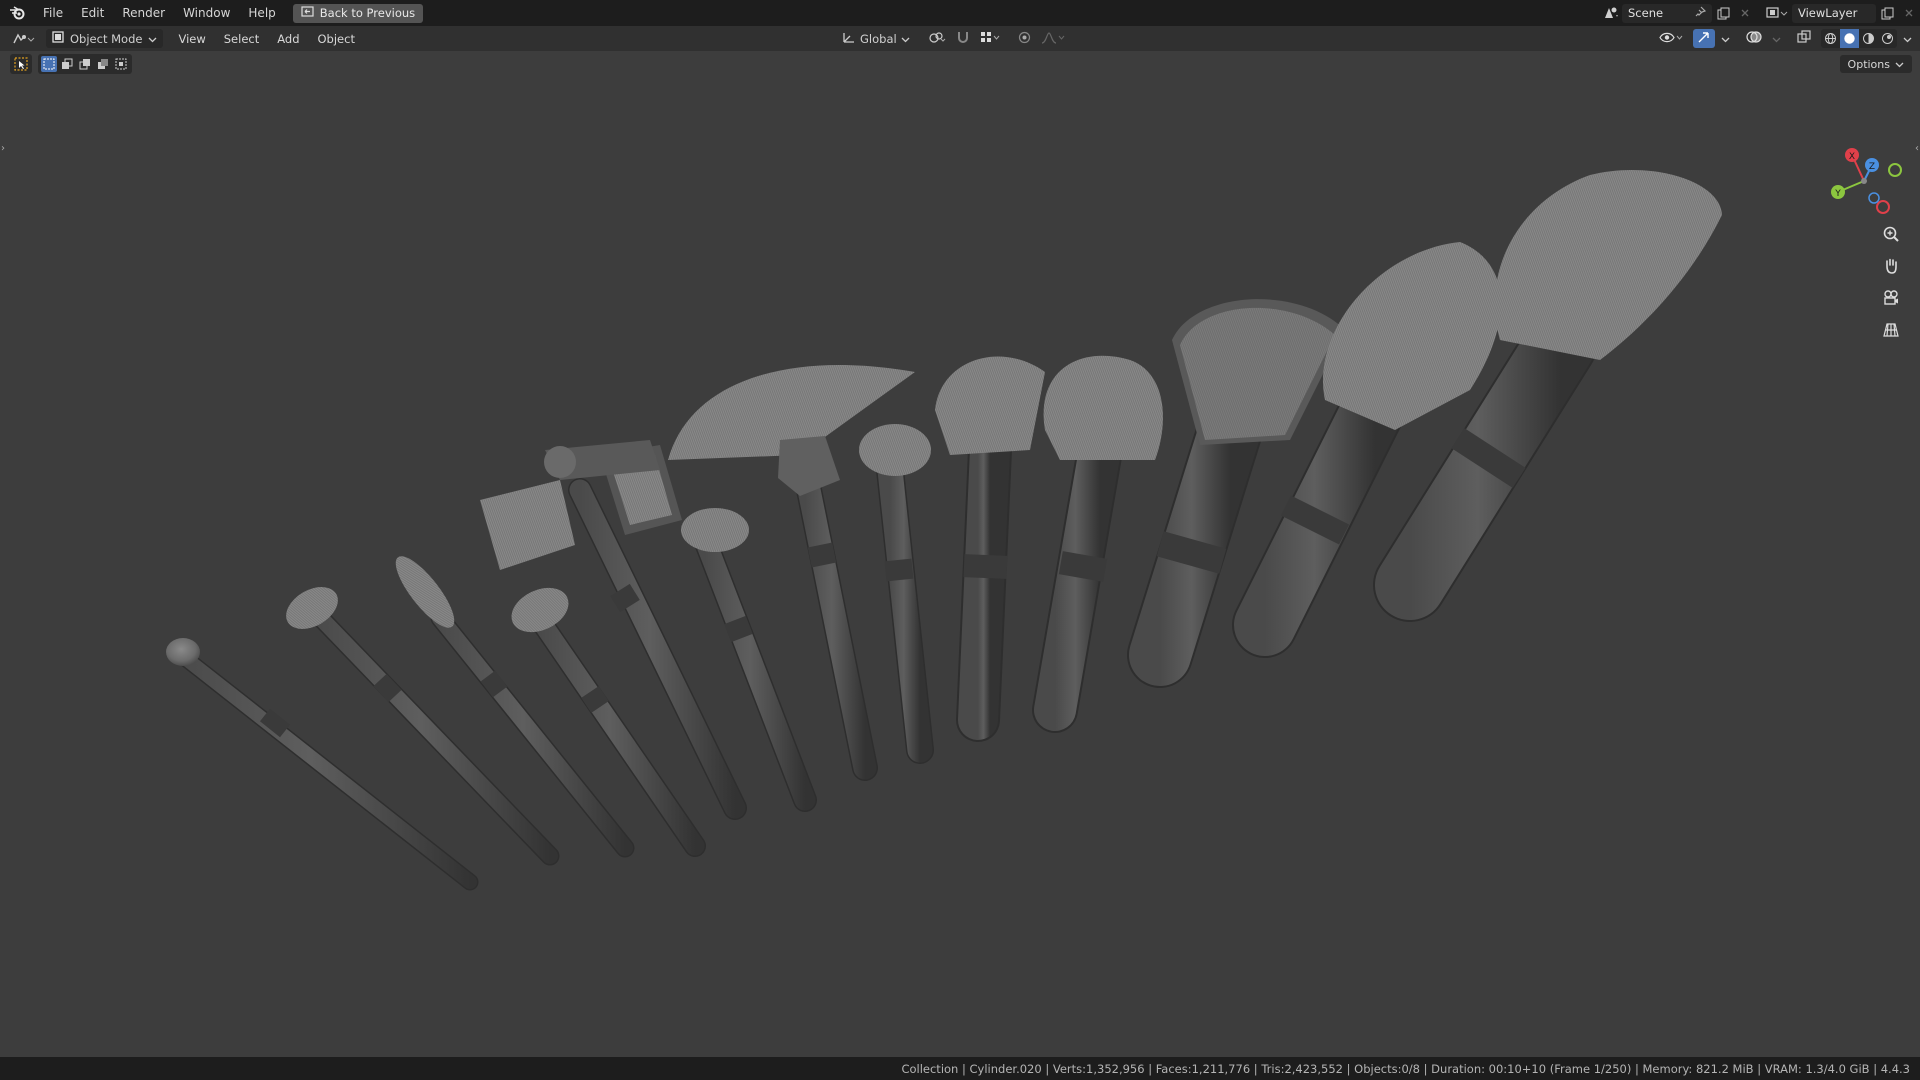 The width and height of the screenshot is (1920, 1080). Describe the element at coordinates (103, 64) in the screenshot. I see `invert-selection-icon` at that location.